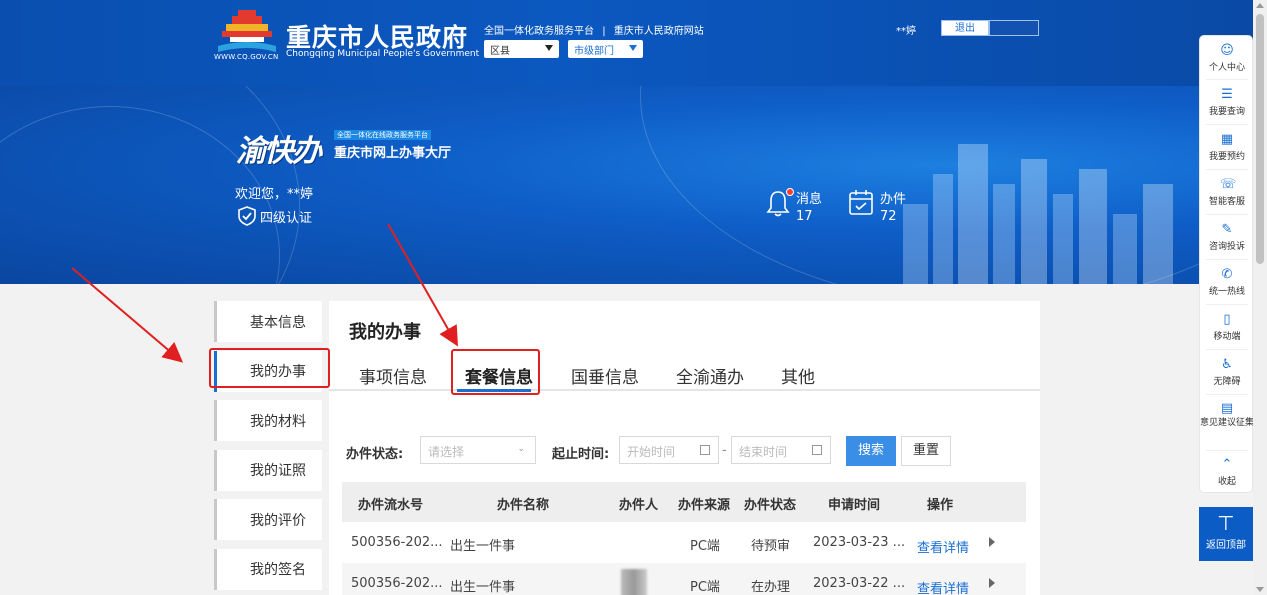 This screenshot has width=1267, height=595. I want to click on cases-count: 72, so click(888, 216).